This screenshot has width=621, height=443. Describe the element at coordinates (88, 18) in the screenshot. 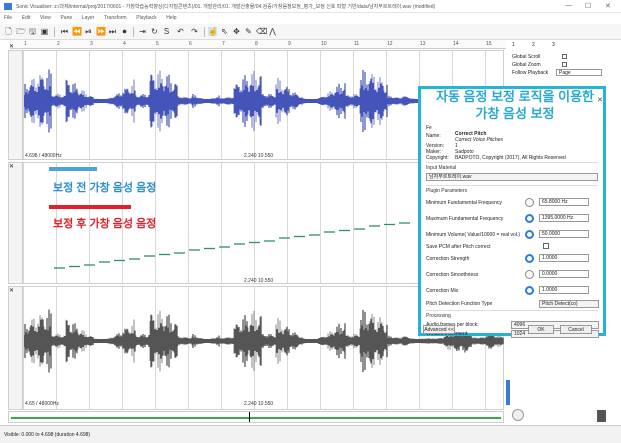

I see `menu-layer: Layer` at that location.